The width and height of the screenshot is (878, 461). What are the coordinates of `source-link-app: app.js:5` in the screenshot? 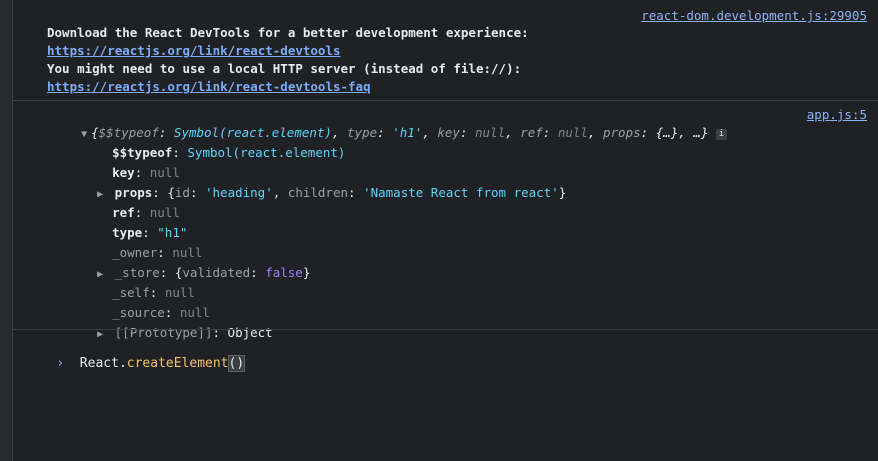 It's located at (837, 115).